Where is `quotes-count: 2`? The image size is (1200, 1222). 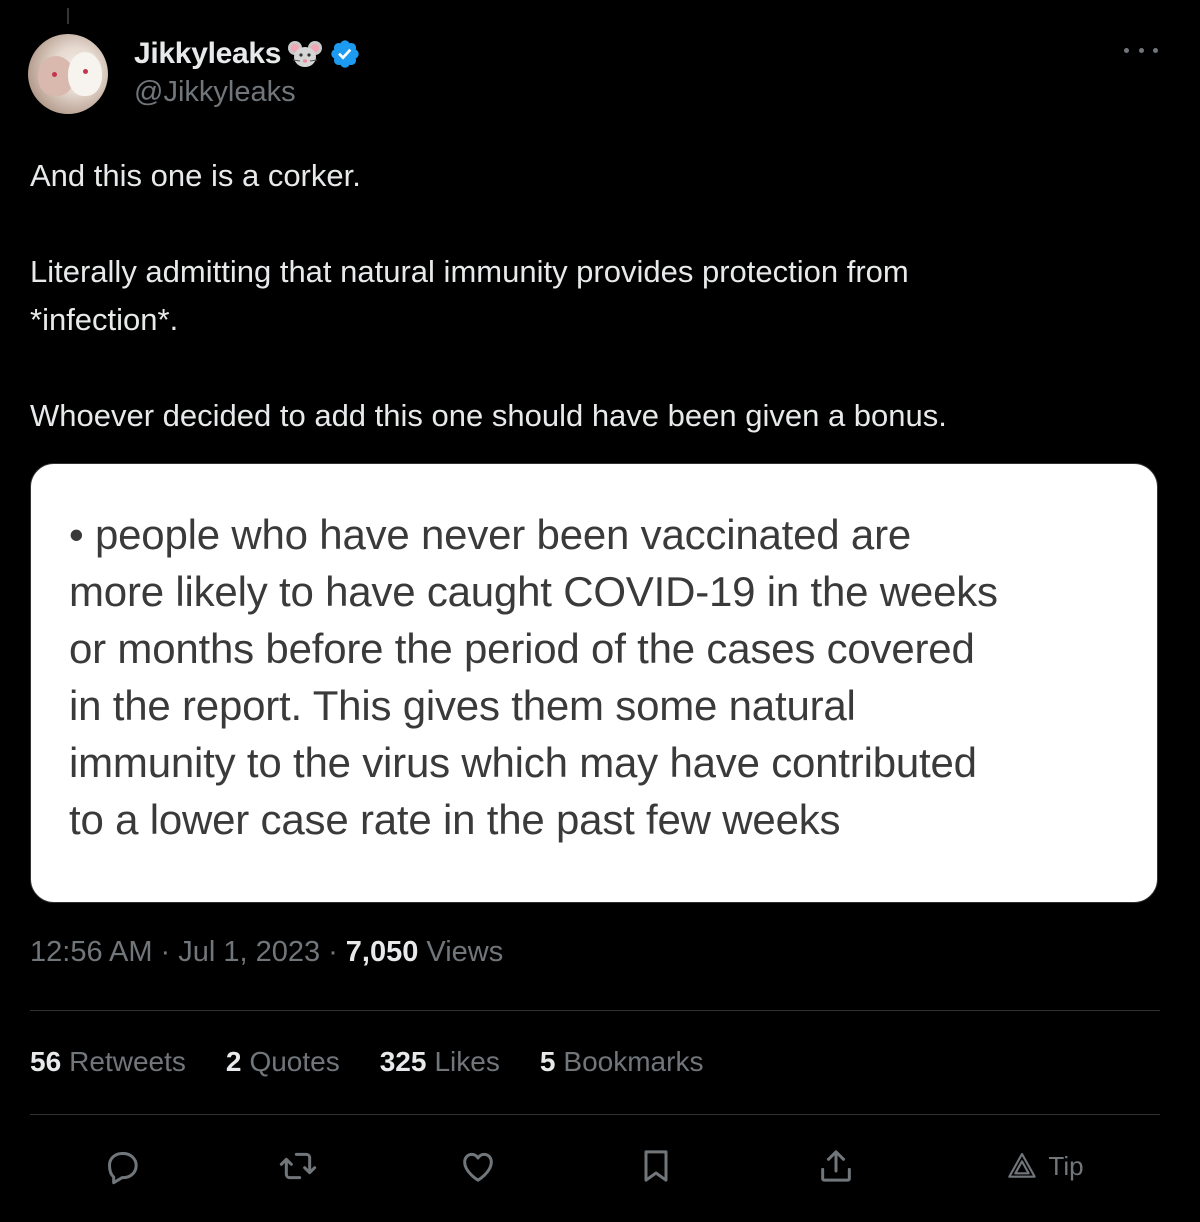
quotes-count: 2 is located at coordinates (233, 1061).